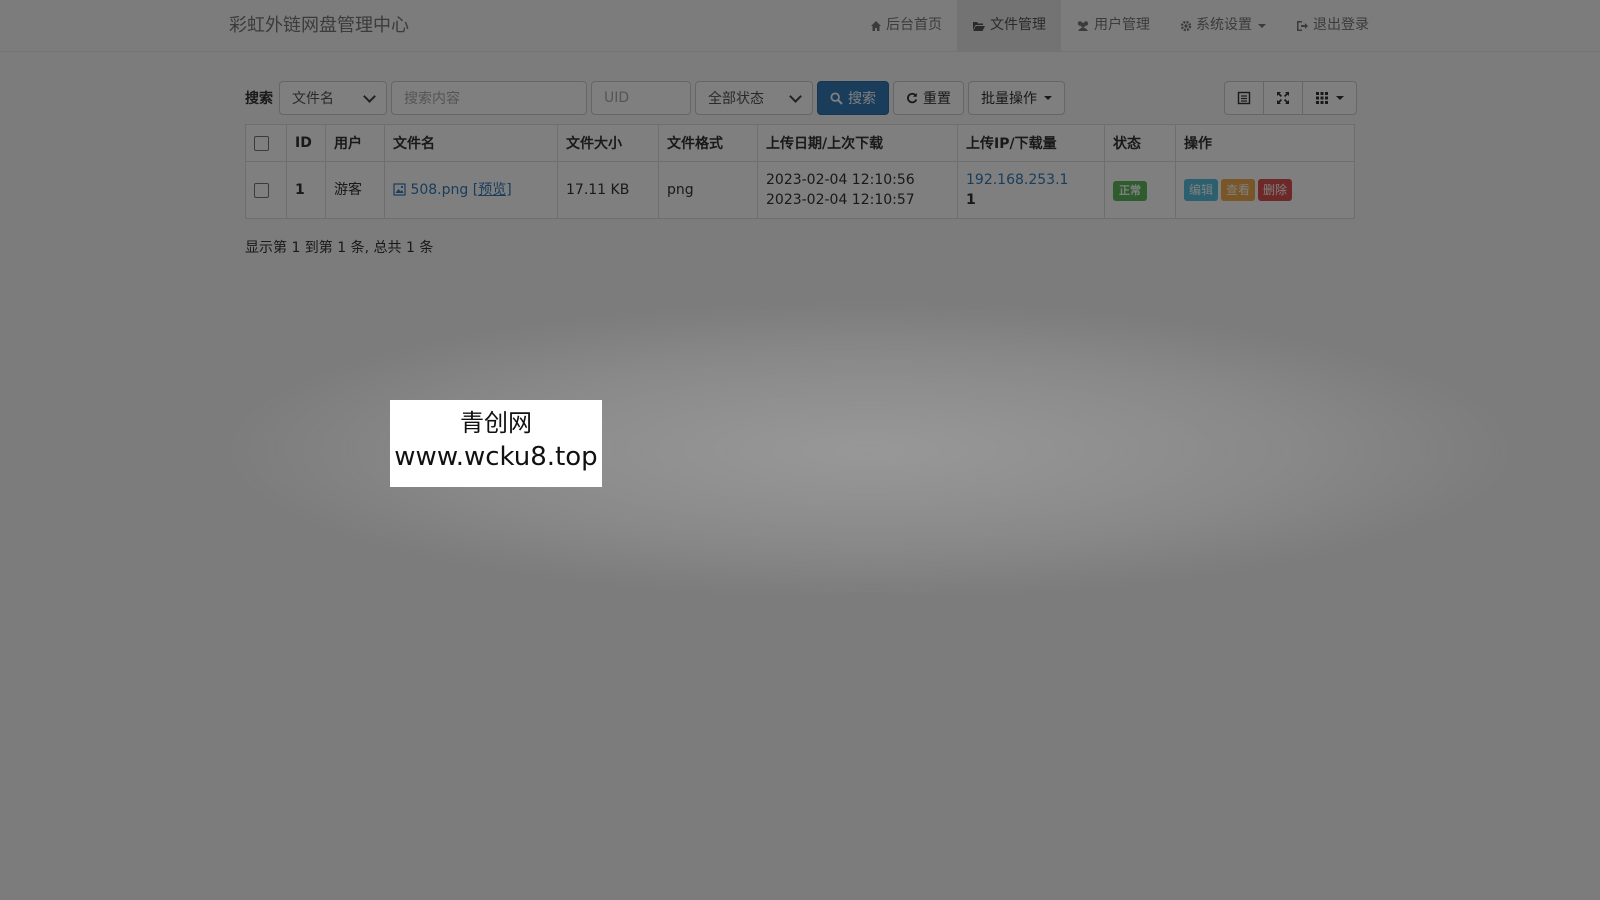 The width and height of the screenshot is (1600, 900). I want to click on watermark: 青创网 www.wcku8.top, so click(496, 443).